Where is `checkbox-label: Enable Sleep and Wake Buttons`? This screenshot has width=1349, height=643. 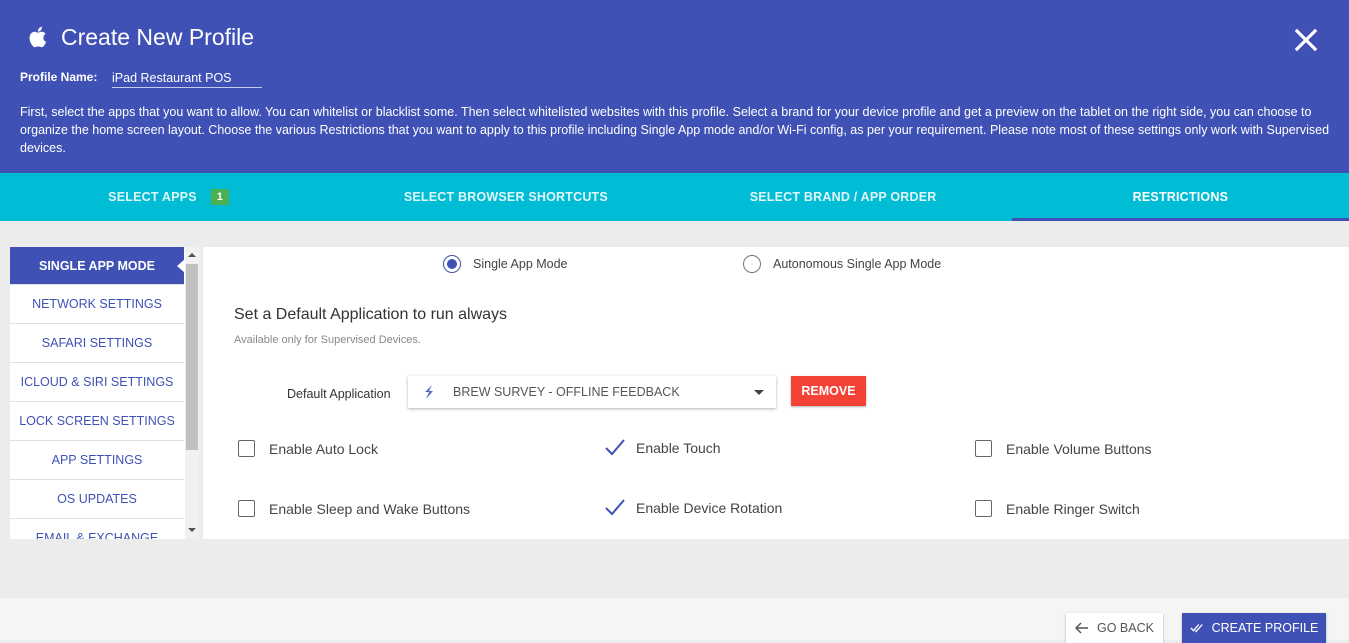
checkbox-label: Enable Sleep and Wake Buttons is located at coordinates (370, 508).